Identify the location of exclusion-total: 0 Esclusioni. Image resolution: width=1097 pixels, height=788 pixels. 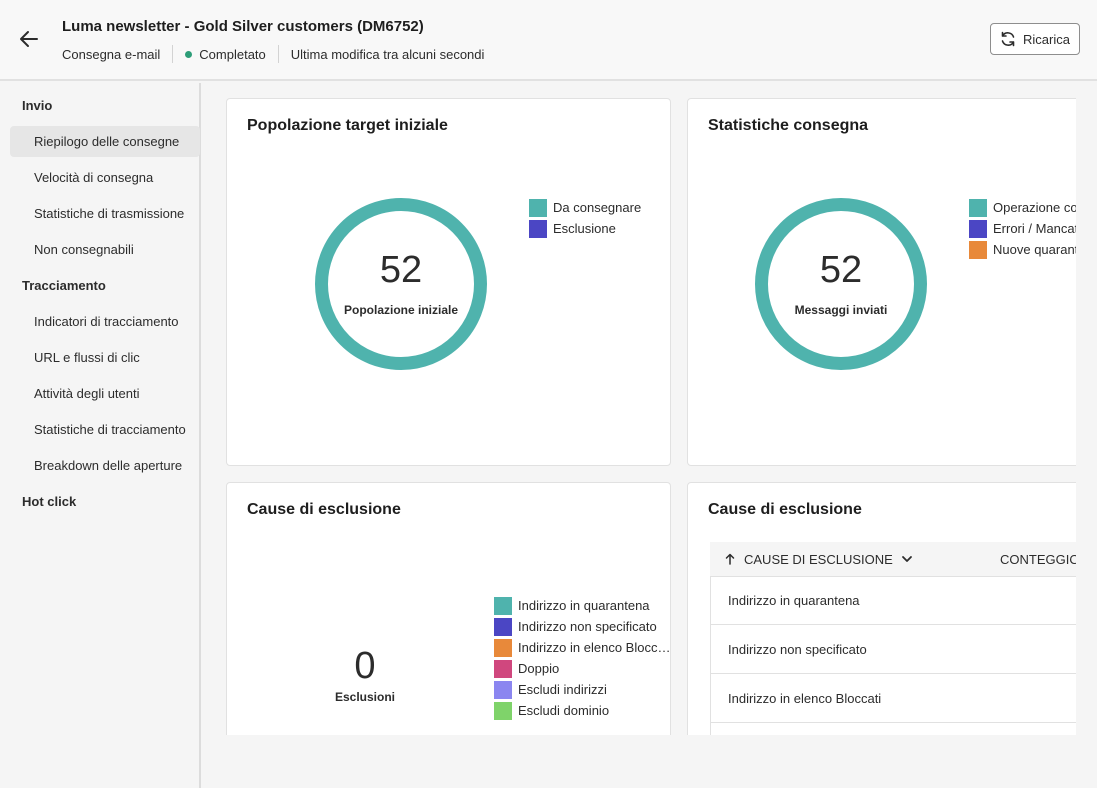
(365, 674).